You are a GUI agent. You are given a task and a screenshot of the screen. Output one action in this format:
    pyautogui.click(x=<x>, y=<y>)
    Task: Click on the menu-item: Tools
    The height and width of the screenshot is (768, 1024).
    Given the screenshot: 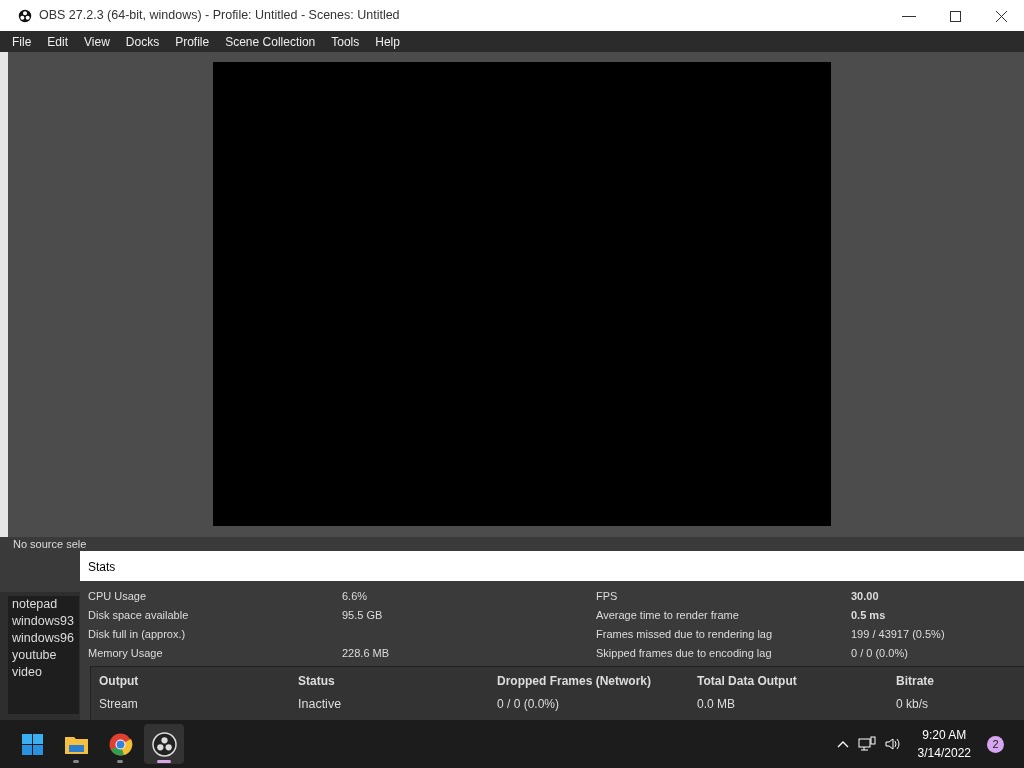 What is the action you would take?
    pyautogui.click(x=345, y=41)
    